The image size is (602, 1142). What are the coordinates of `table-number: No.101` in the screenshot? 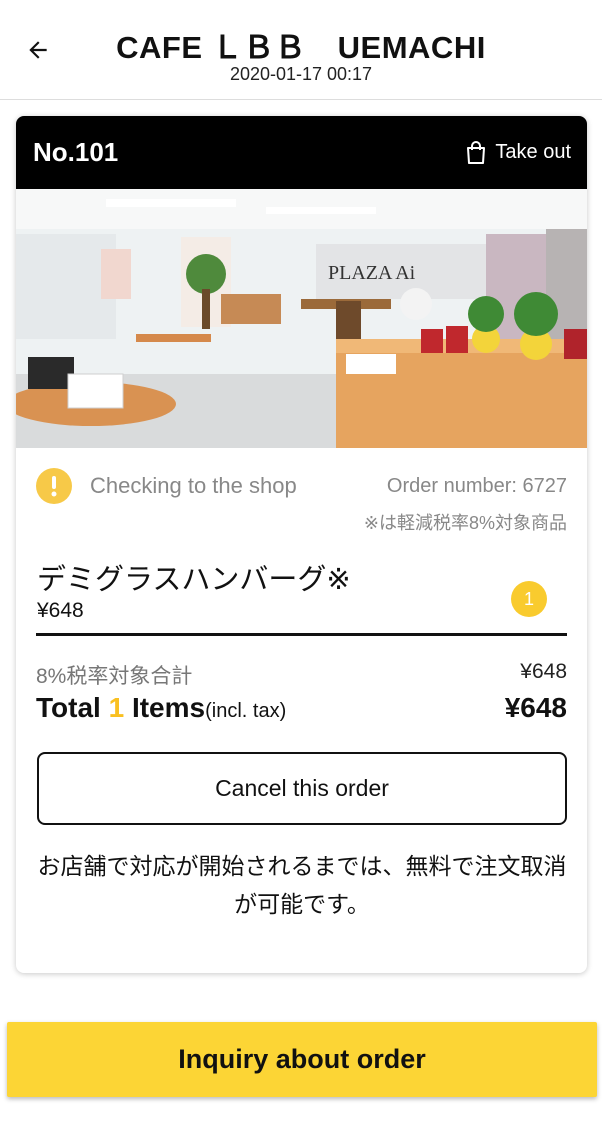 It's located at (76, 152).